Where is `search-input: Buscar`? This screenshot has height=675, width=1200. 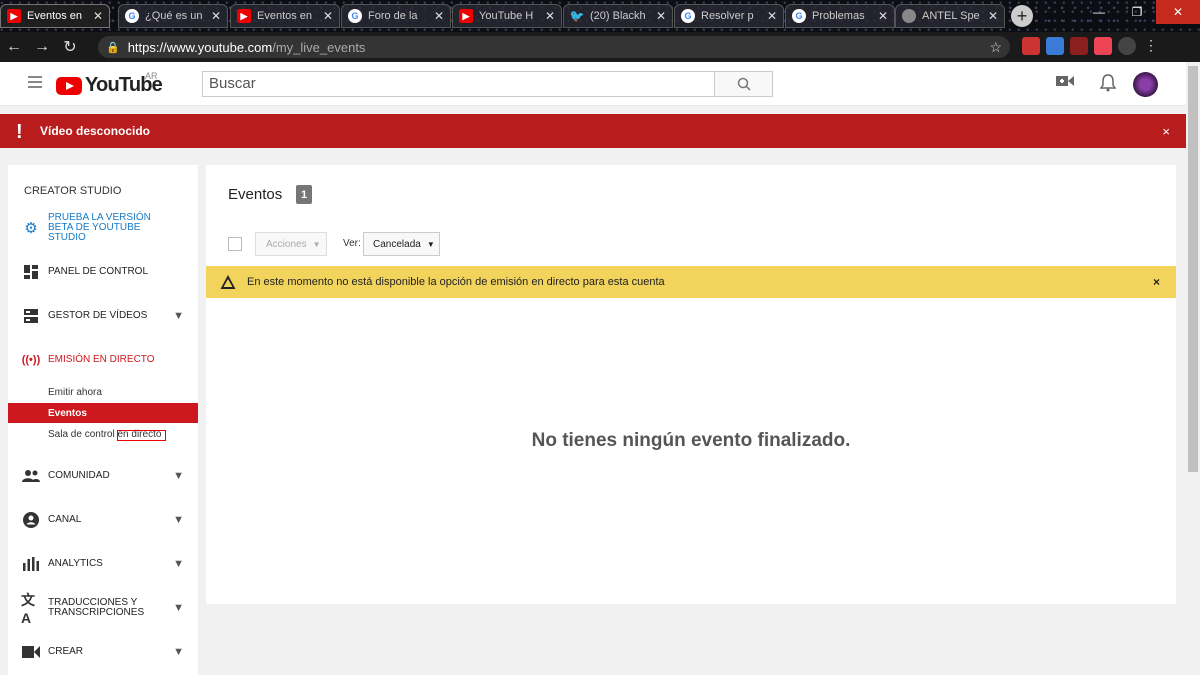
search-input: Buscar is located at coordinates (458, 84).